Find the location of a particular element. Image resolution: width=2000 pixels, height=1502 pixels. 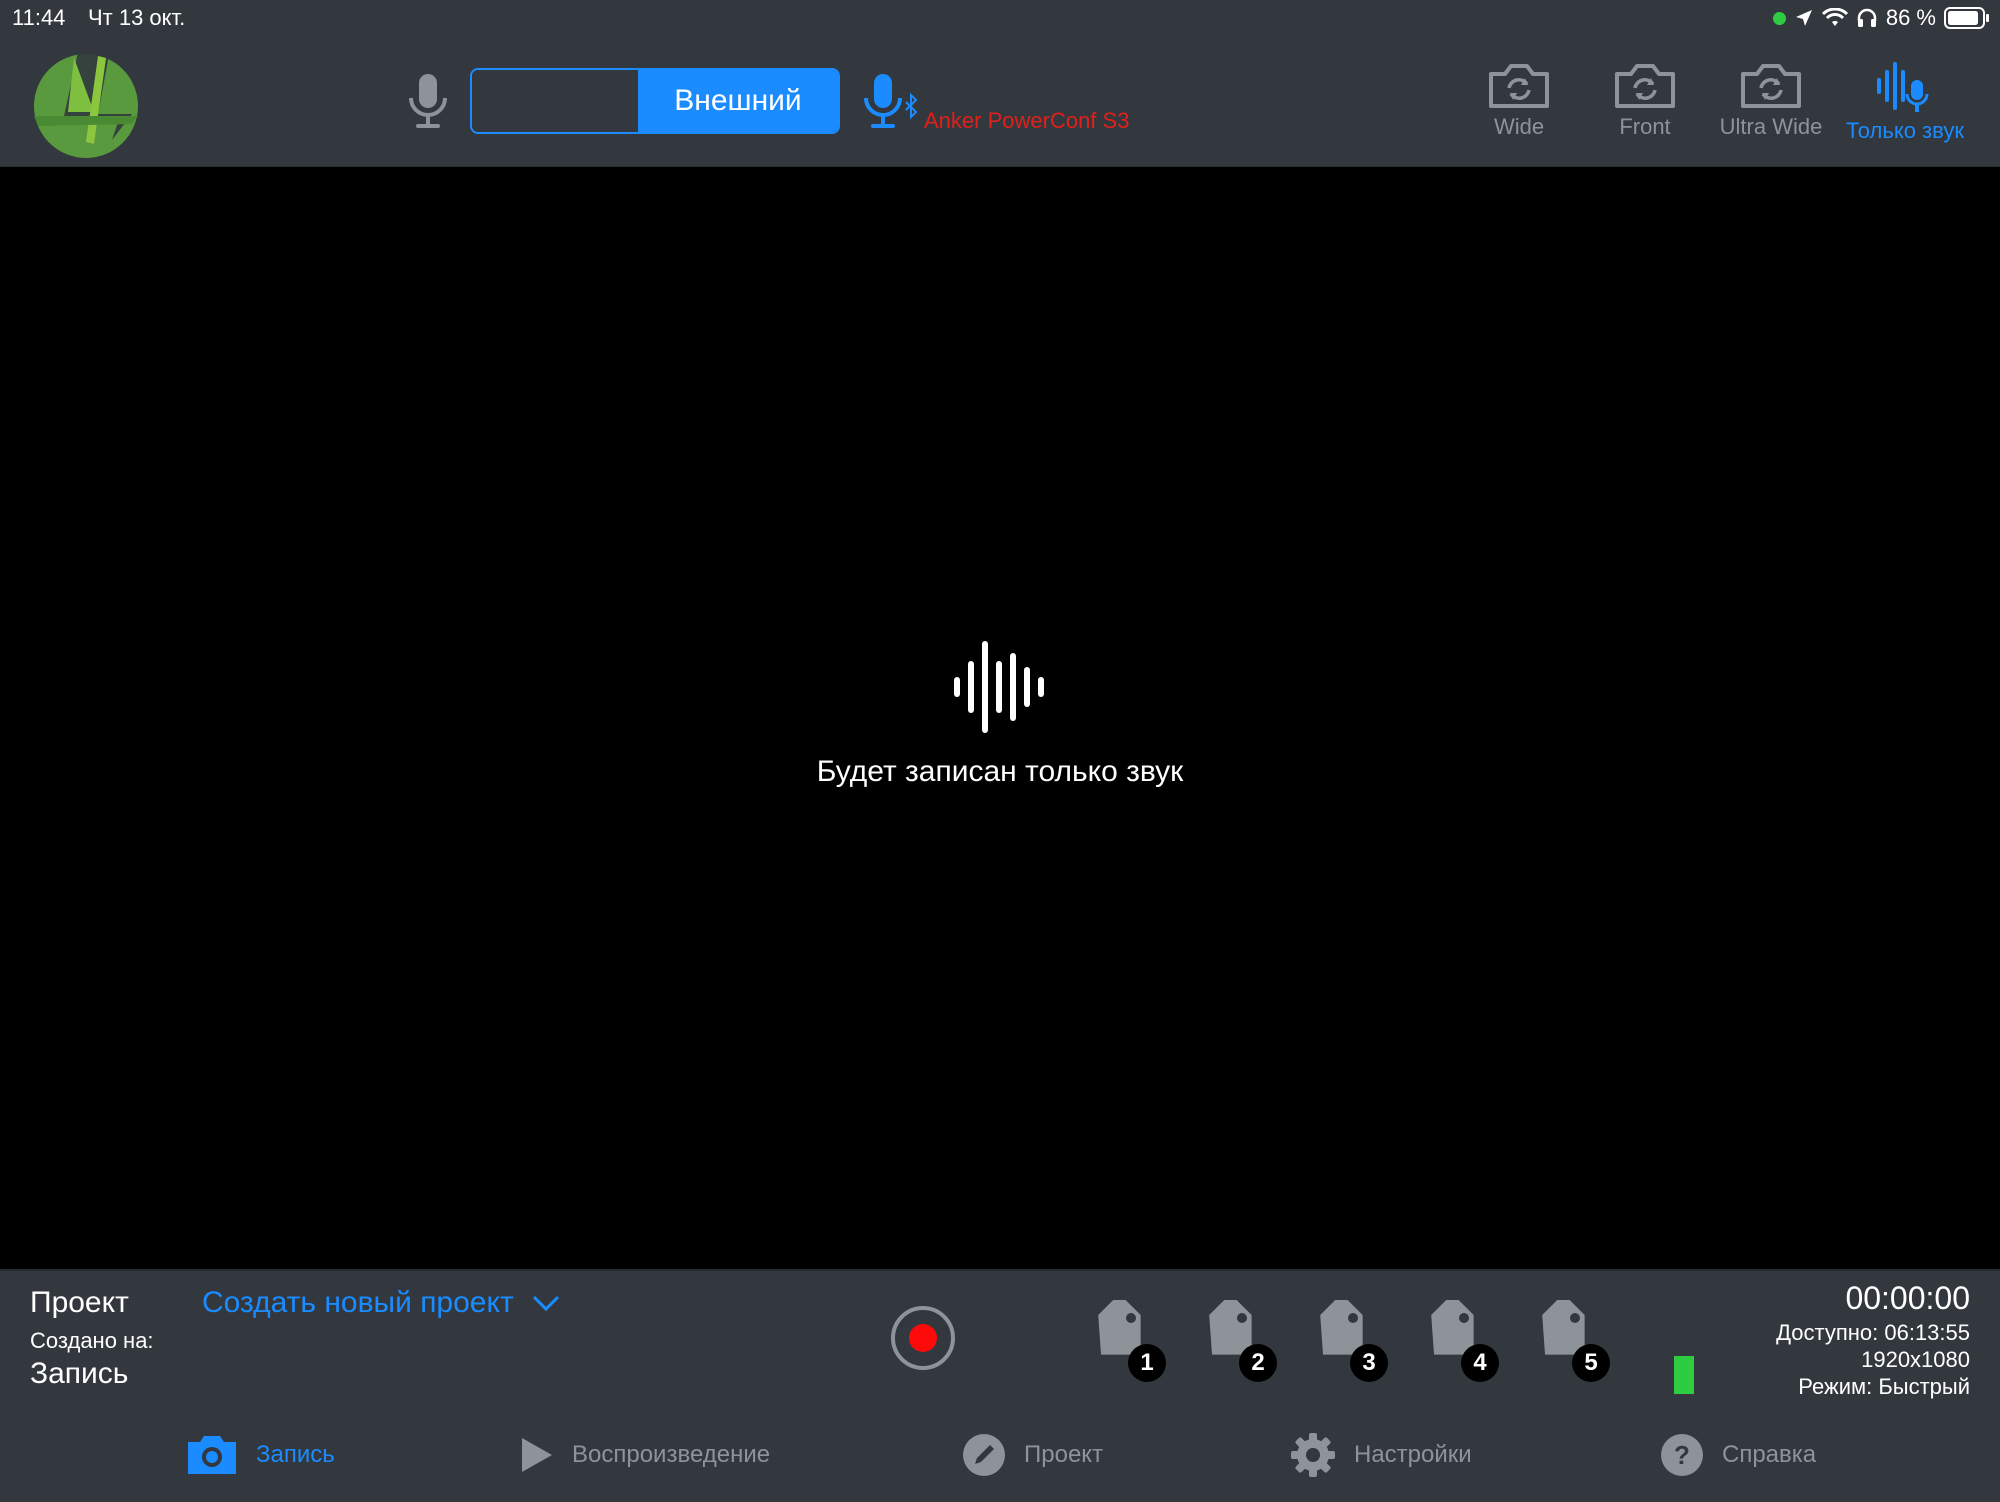

nav-tab-label: Справка is located at coordinates (1769, 1454).